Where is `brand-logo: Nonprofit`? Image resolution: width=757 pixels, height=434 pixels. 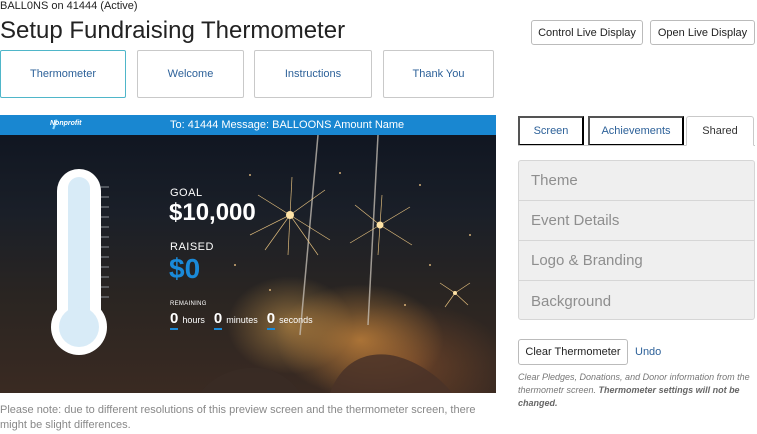 brand-logo: Nonprofit is located at coordinates (66, 123).